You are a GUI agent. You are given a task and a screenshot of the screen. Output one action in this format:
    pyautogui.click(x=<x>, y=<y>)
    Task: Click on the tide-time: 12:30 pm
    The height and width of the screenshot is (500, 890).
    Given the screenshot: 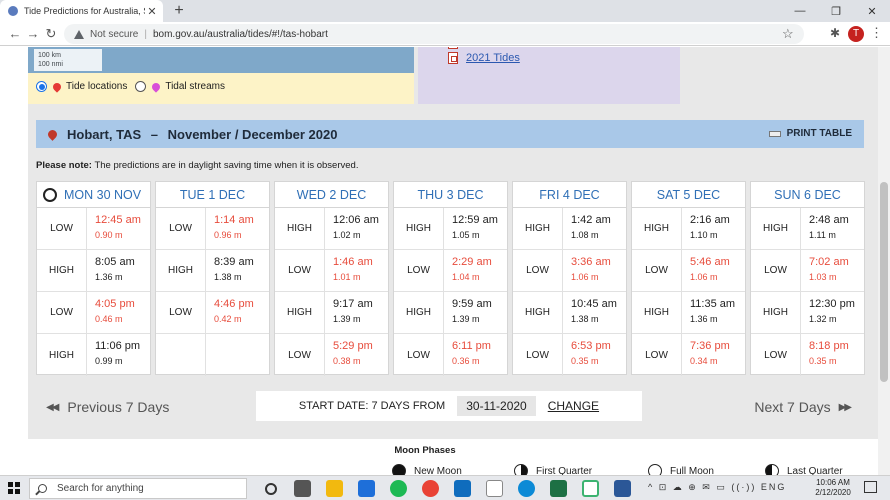 What is the action you would take?
    pyautogui.click(x=832, y=304)
    